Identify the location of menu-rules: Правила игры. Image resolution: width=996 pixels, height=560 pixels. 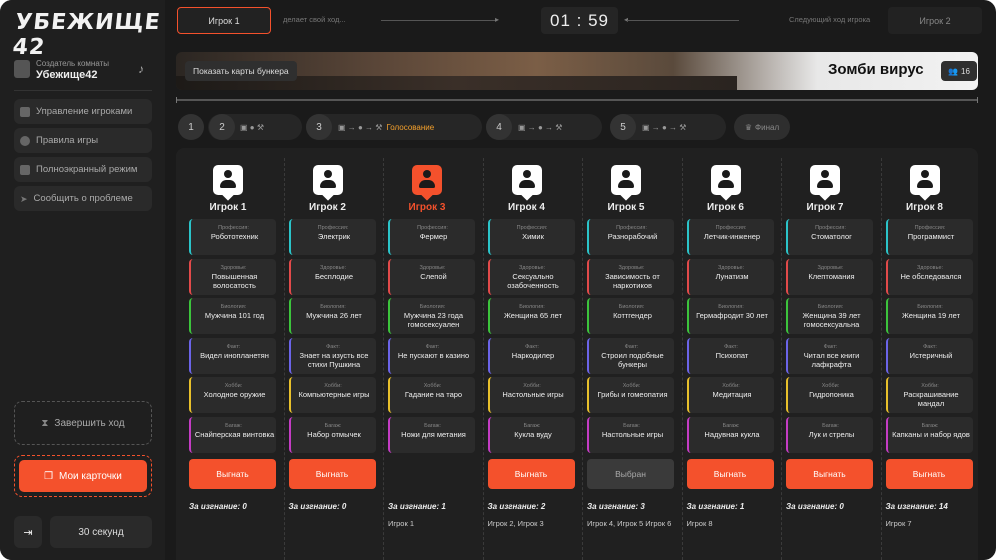
(83, 140).